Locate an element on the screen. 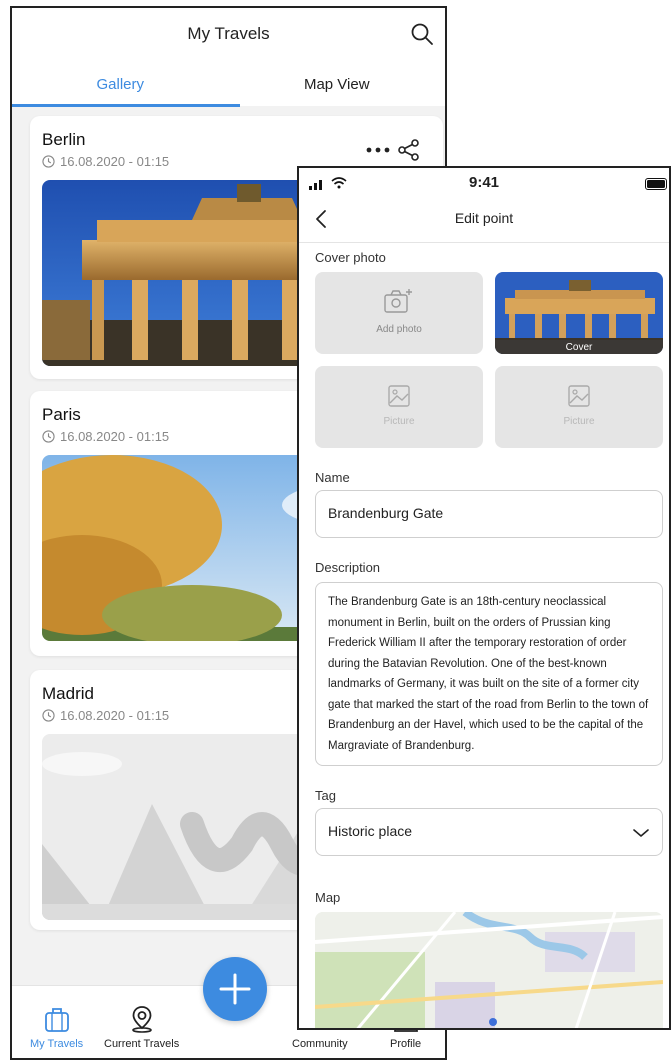 This screenshot has height=1061, width=671. add-travel-button is located at coordinates (235, 989).